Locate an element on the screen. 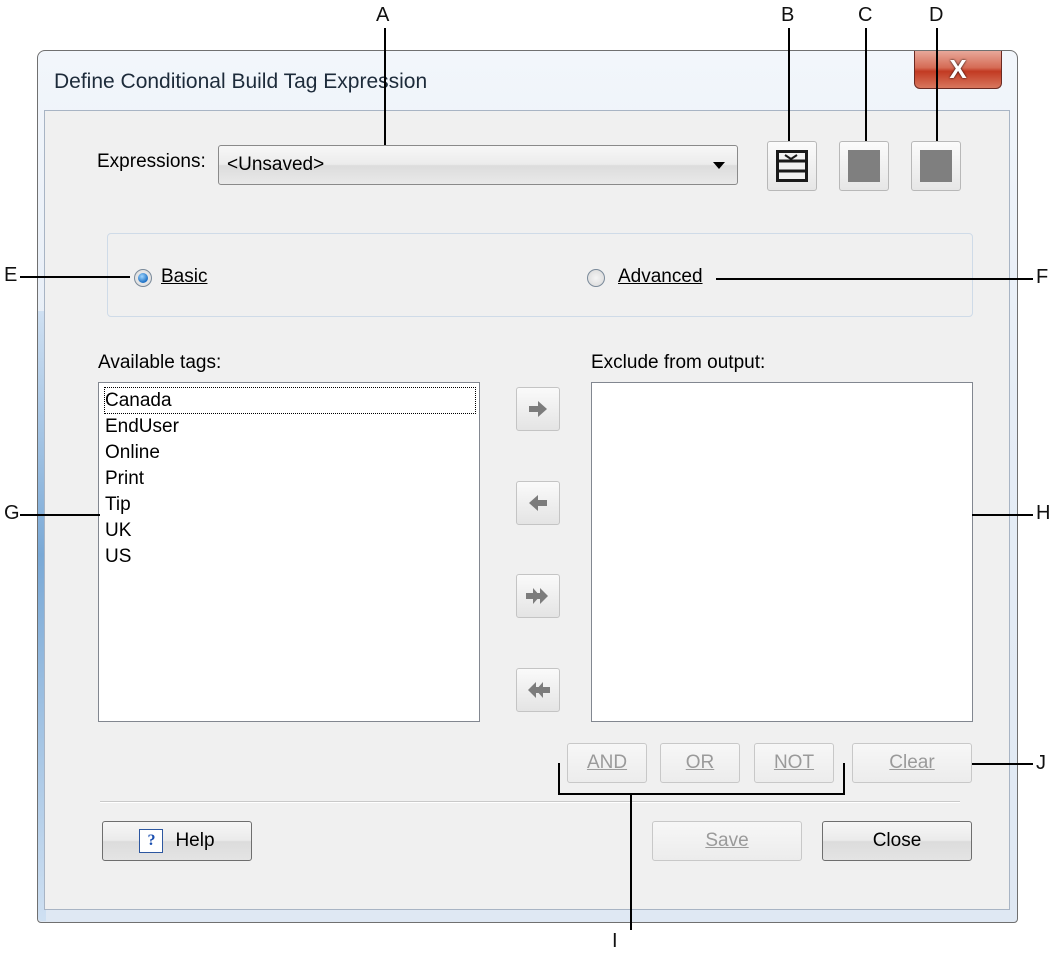 The image size is (1060, 962). footer-separator is located at coordinates (530, 801).